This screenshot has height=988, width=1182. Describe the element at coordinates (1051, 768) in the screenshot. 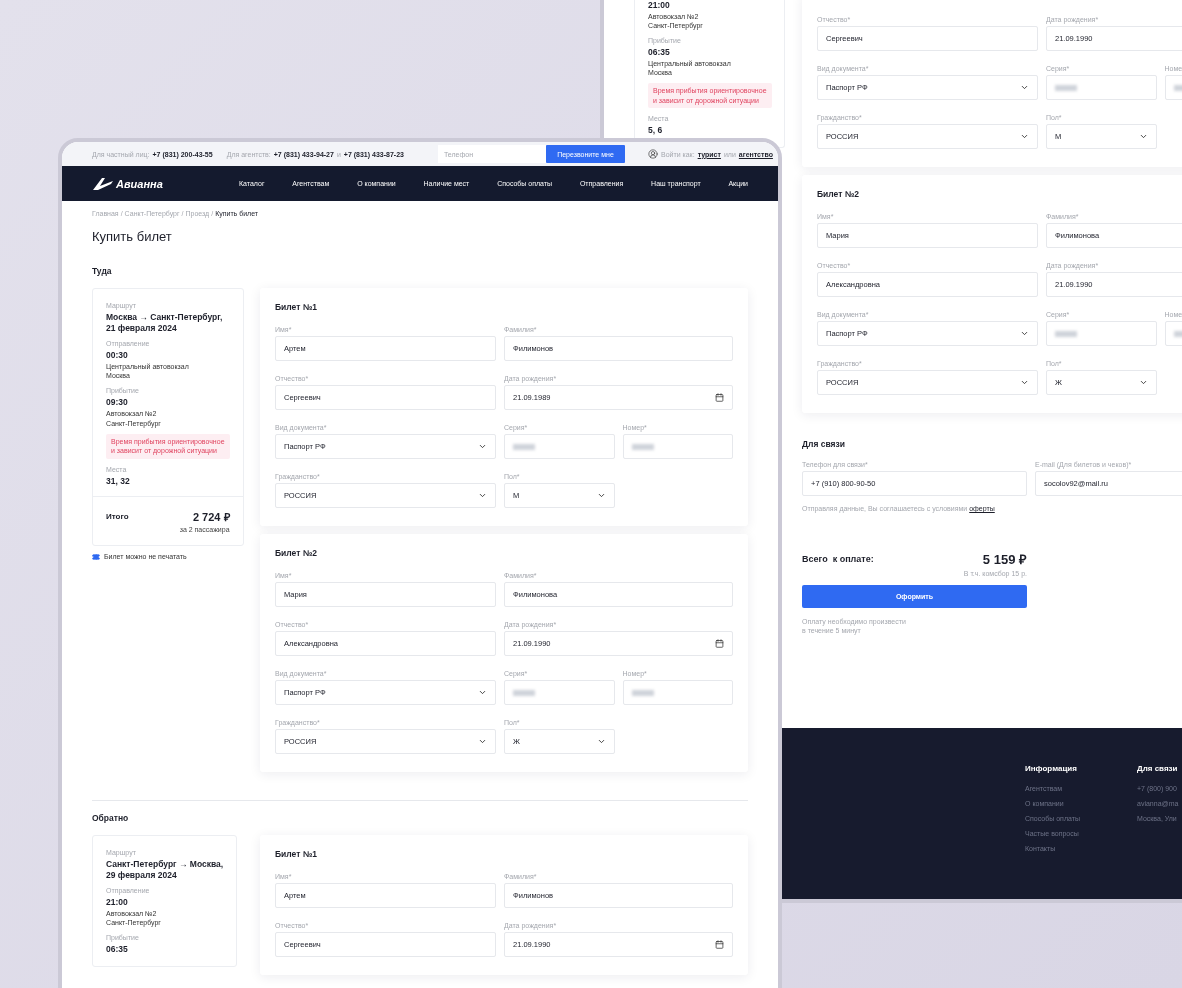

I see `footer-title: Информация` at that location.